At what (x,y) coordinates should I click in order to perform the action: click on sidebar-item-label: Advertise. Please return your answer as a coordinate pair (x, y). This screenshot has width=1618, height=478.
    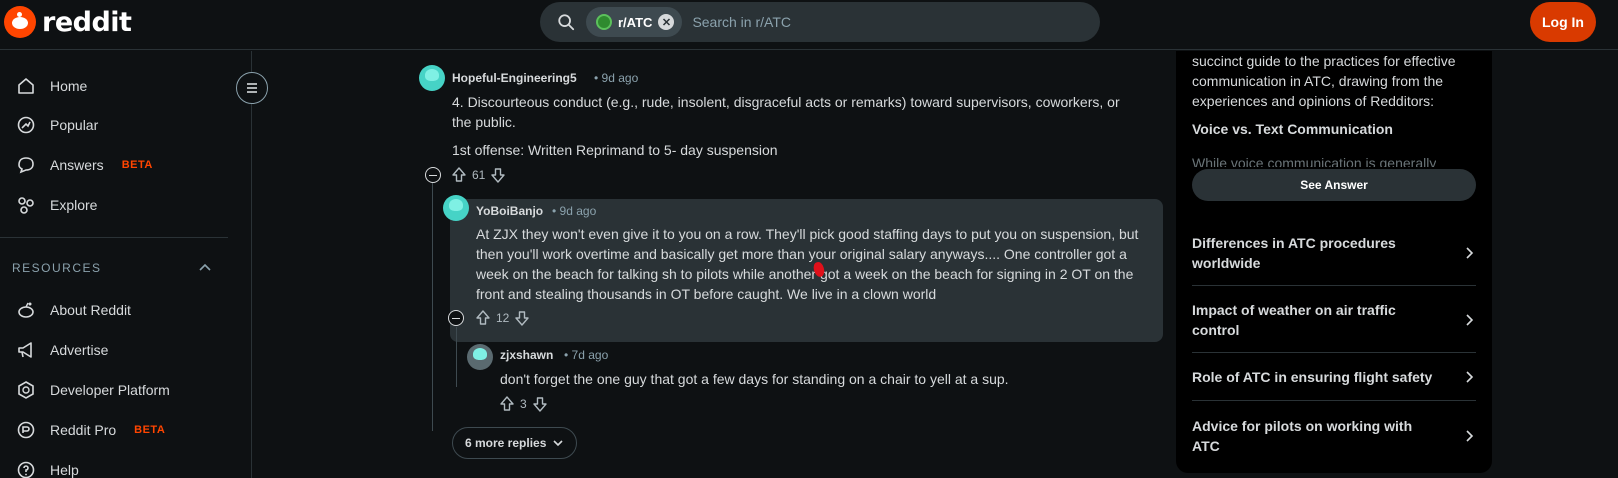
    Looking at the image, I should click on (79, 350).